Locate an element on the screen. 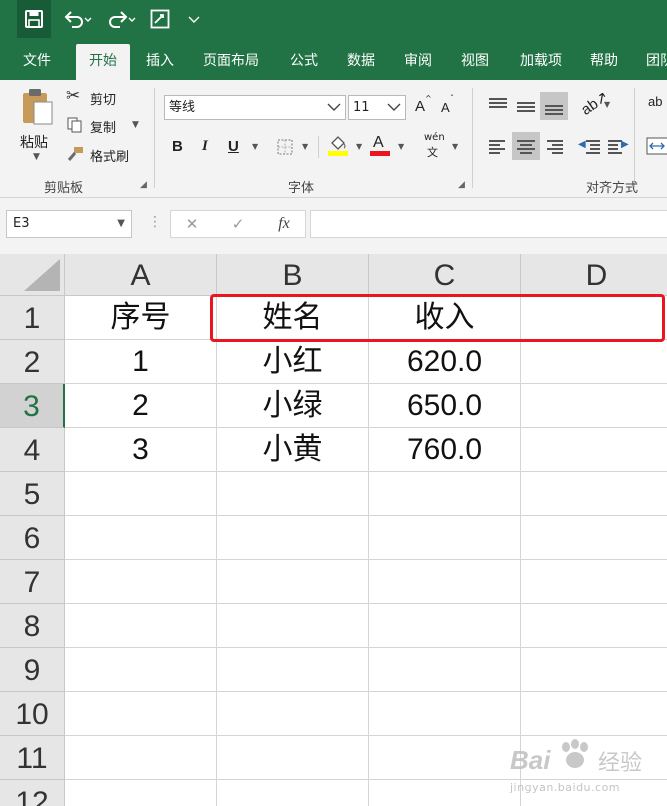 The height and width of the screenshot is (806, 667). font-color-button: A ▼ is located at coordinates (388, 146).